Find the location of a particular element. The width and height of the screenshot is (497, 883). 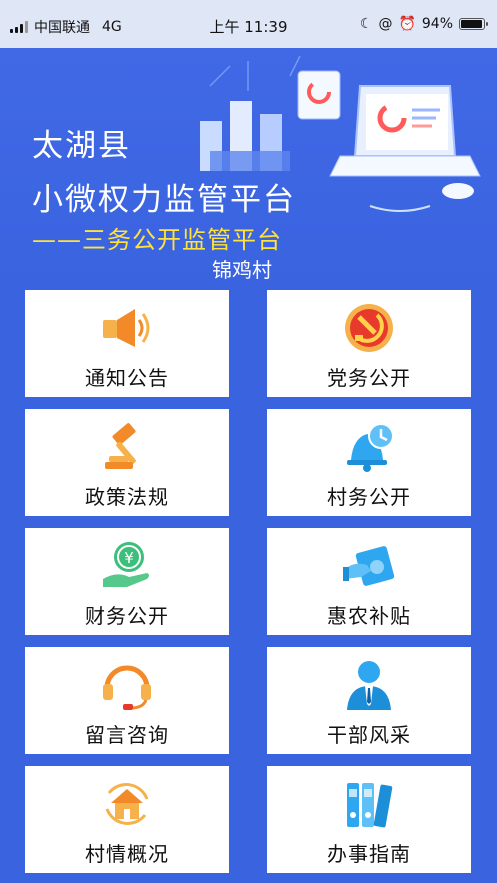

orientation-lock-icon: @ is located at coordinates (385, 24).